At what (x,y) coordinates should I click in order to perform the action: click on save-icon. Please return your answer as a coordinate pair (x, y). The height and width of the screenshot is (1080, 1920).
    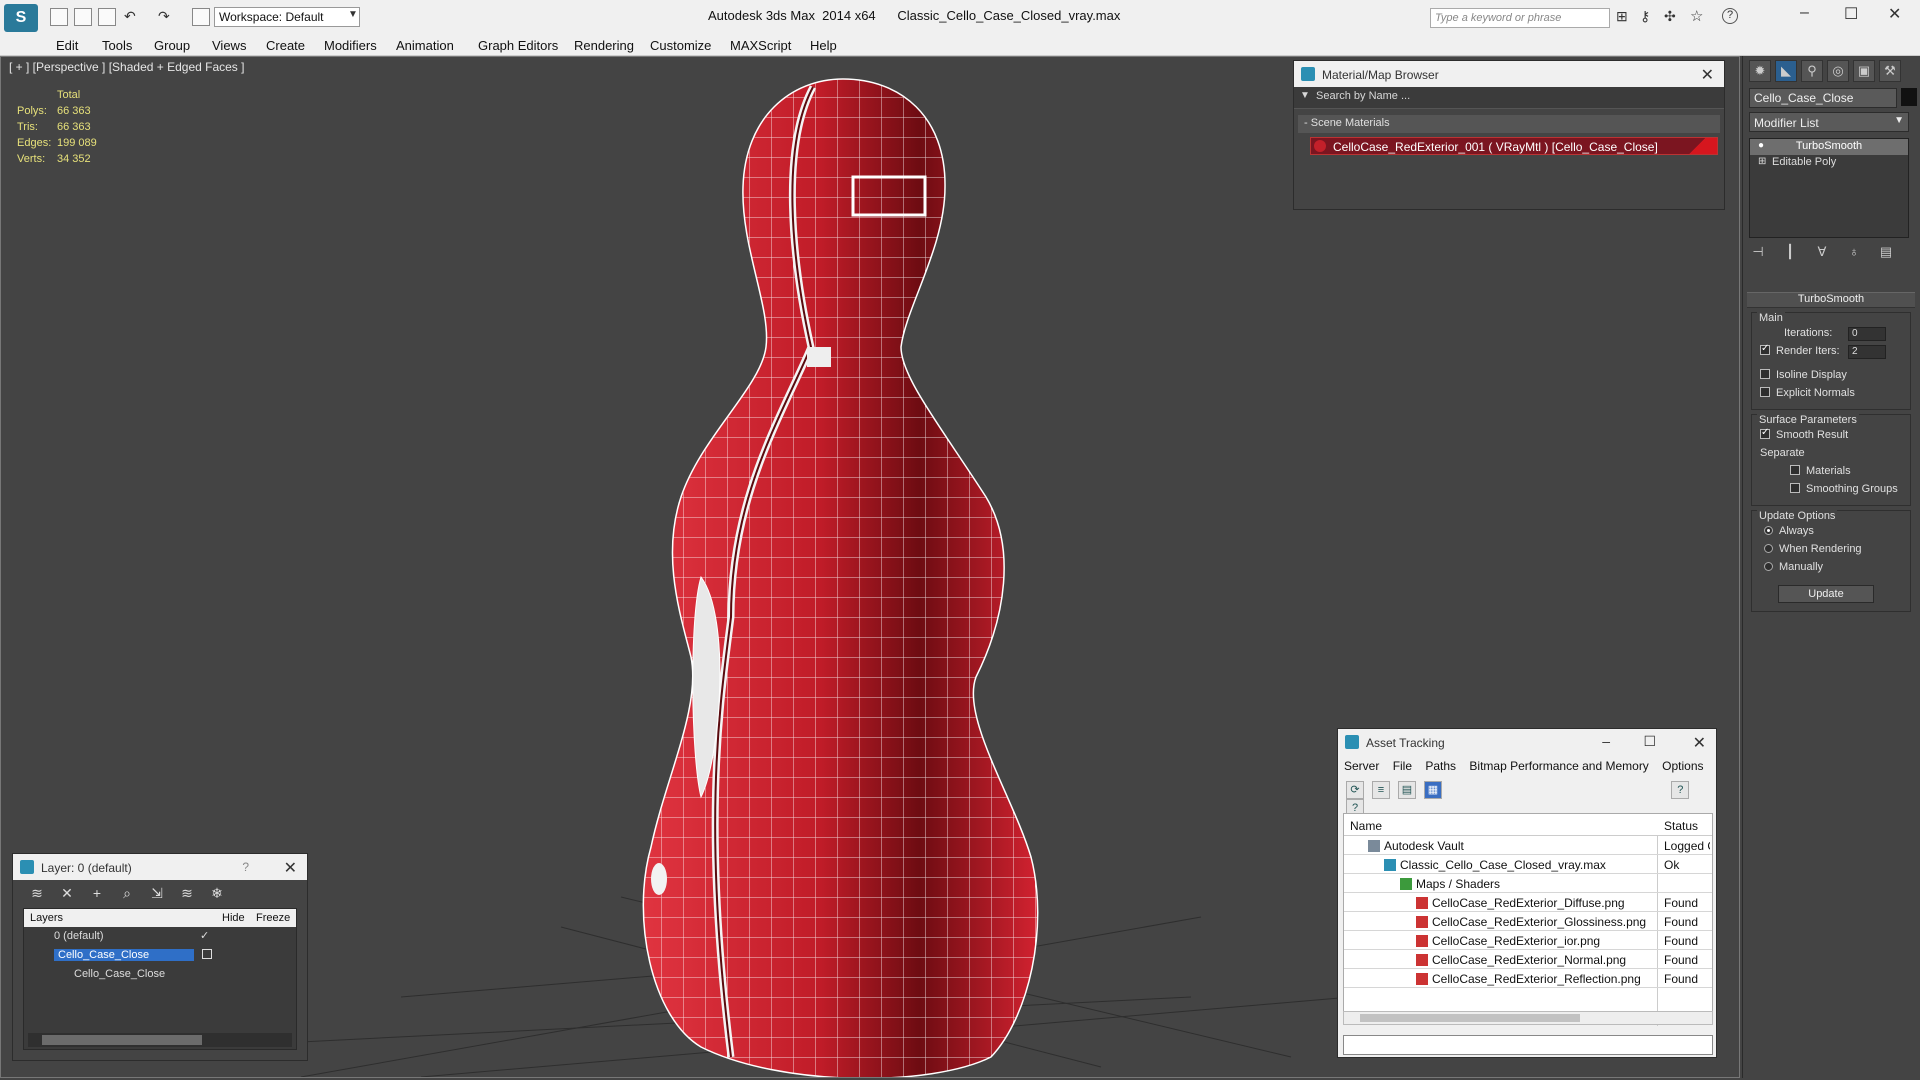
    Looking at the image, I should click on (107, 17).